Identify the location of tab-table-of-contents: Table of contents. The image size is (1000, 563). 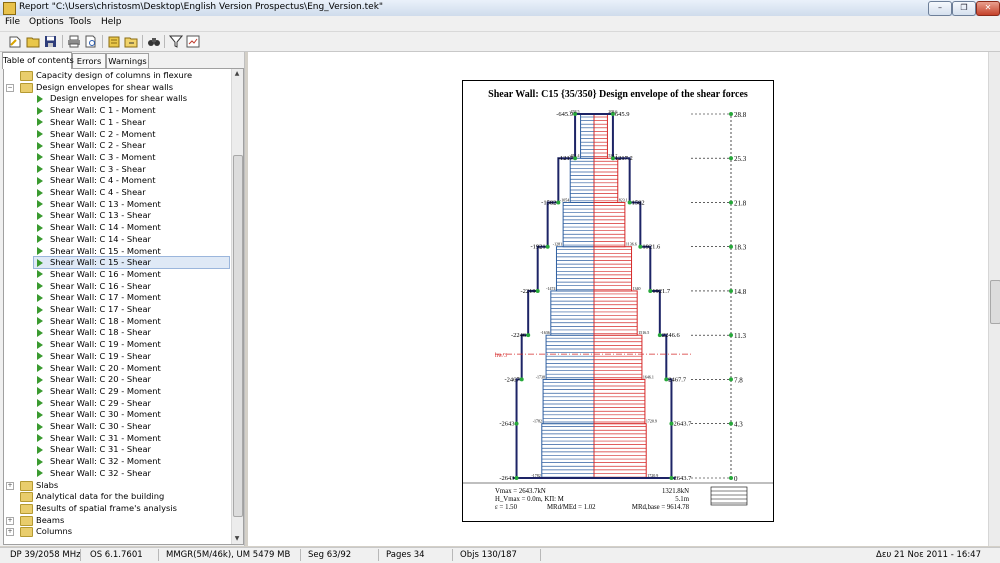
(38, 60).